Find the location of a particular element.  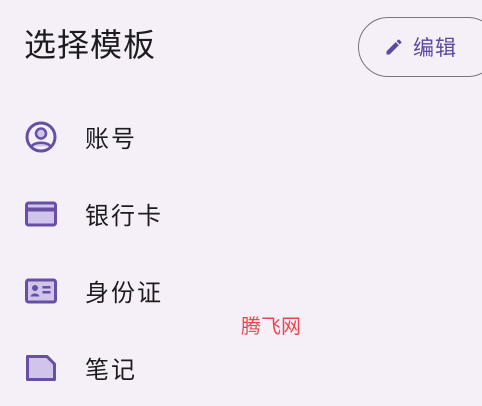

id-card-icon is located at coordinates (41, 291).